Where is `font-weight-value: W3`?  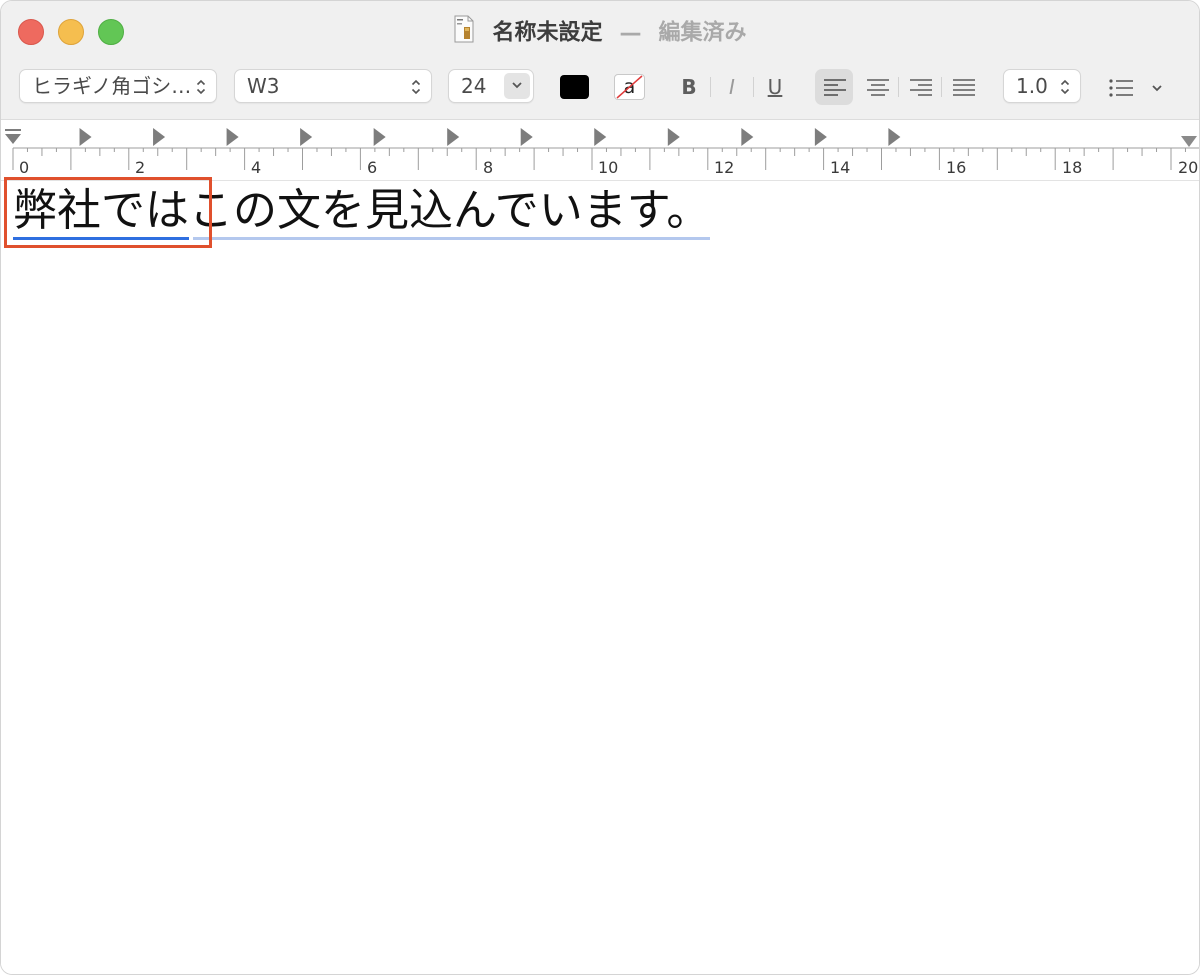 font-weight-value: W3 is located at coordinates (263, 86).